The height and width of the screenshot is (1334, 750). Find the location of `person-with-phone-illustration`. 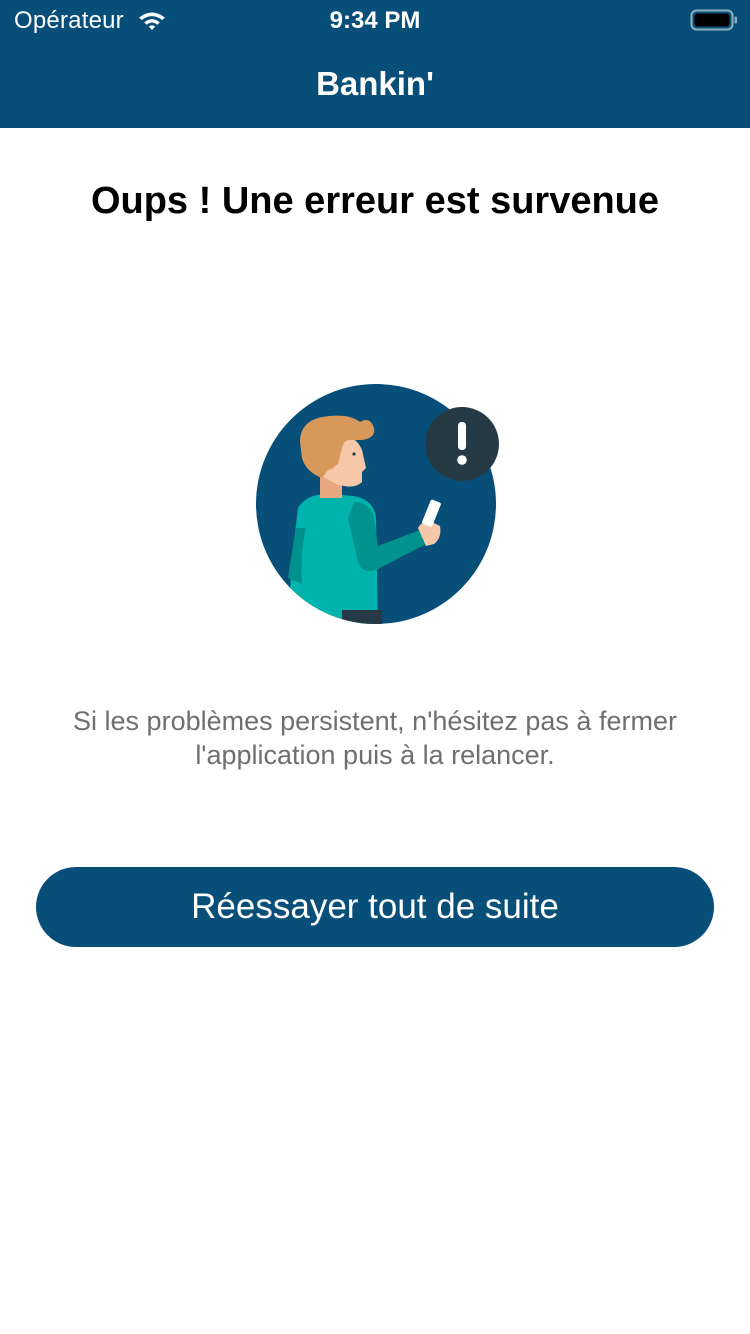

person-with-phone-illustration is located at coordinates (377, 504).